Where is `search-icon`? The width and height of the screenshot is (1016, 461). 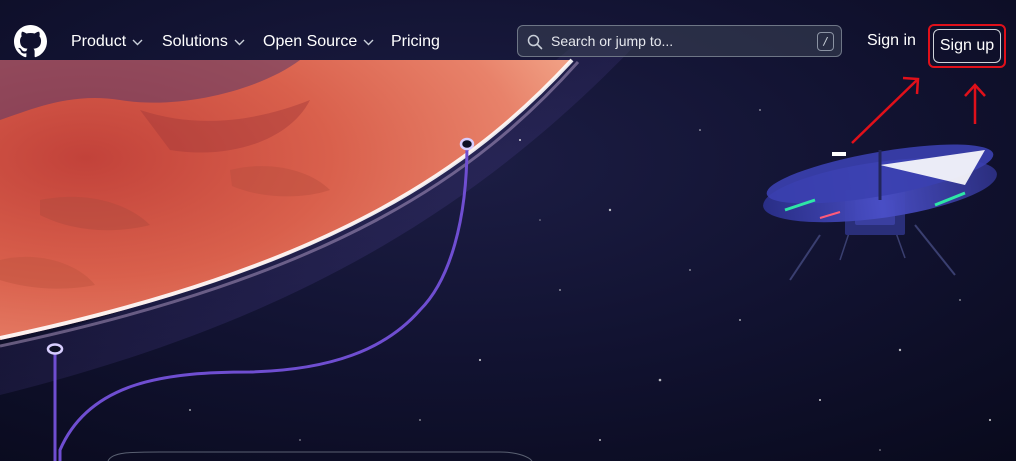
search-icon is located at coordinates (535, 42).